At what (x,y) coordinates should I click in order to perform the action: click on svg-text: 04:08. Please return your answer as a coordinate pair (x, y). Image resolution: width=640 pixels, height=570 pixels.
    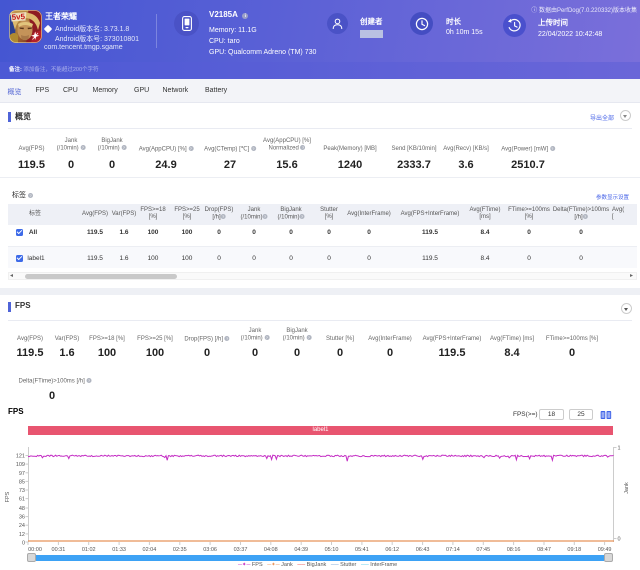
    Looking at the image, I should click on (271, 550).